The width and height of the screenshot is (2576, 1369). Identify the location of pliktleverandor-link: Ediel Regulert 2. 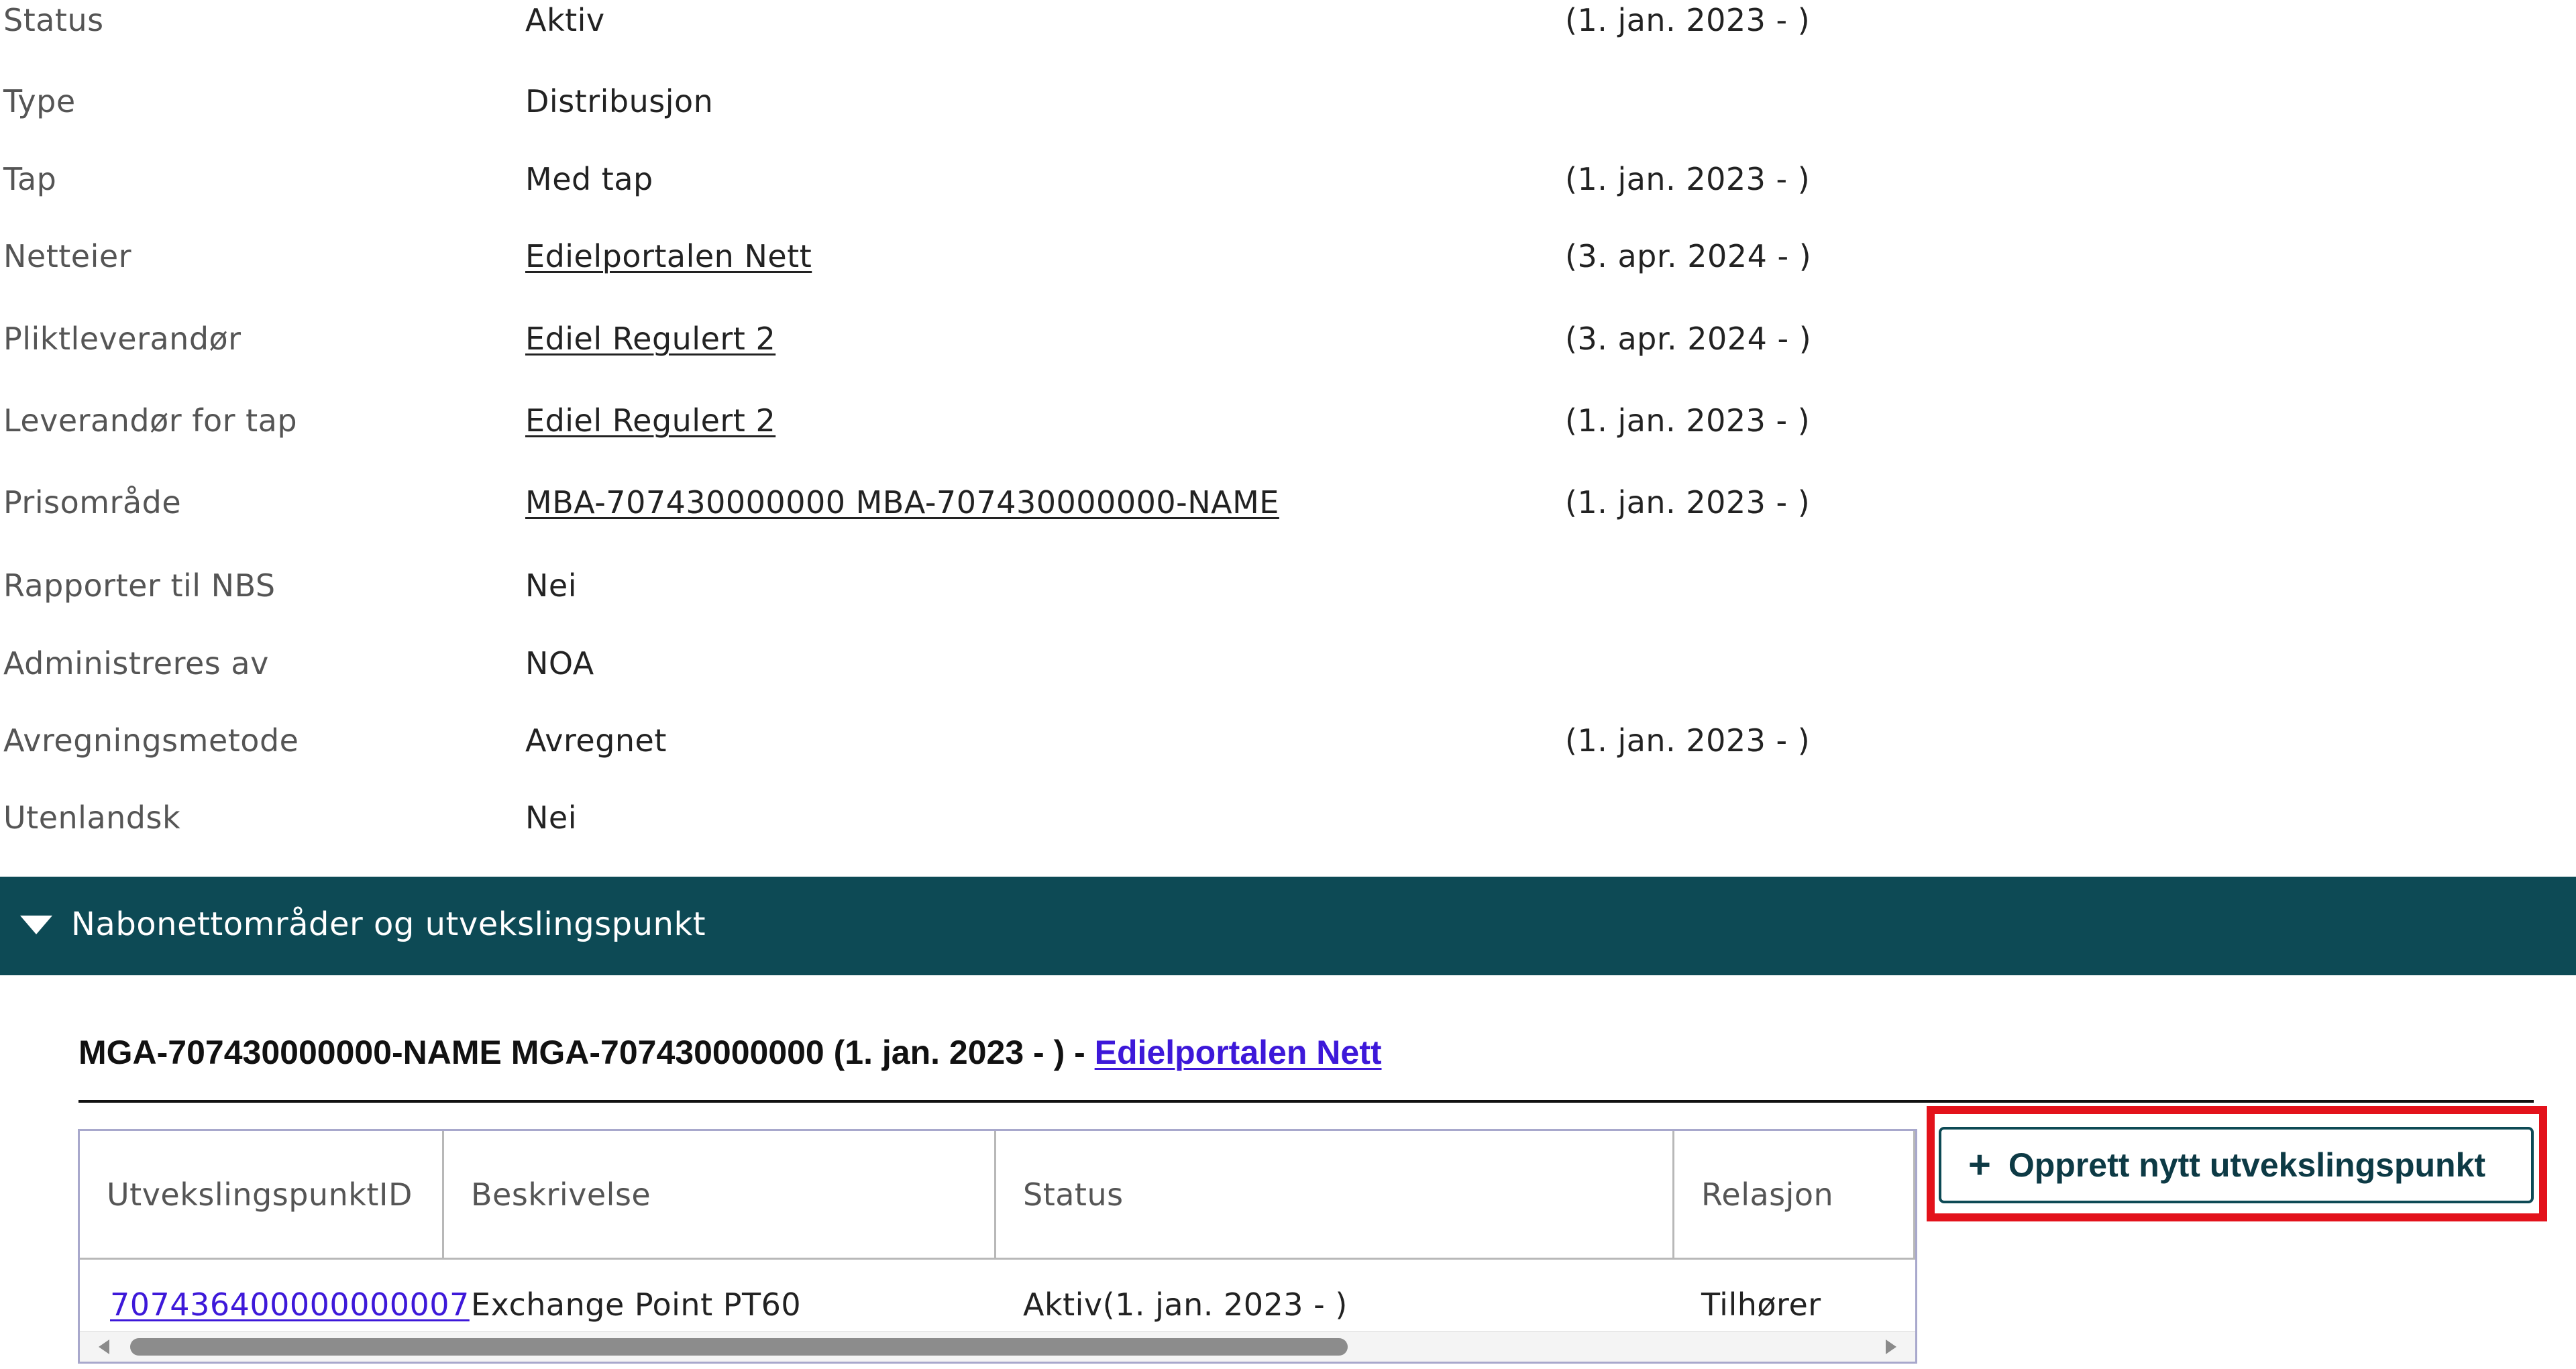
(650, 339).